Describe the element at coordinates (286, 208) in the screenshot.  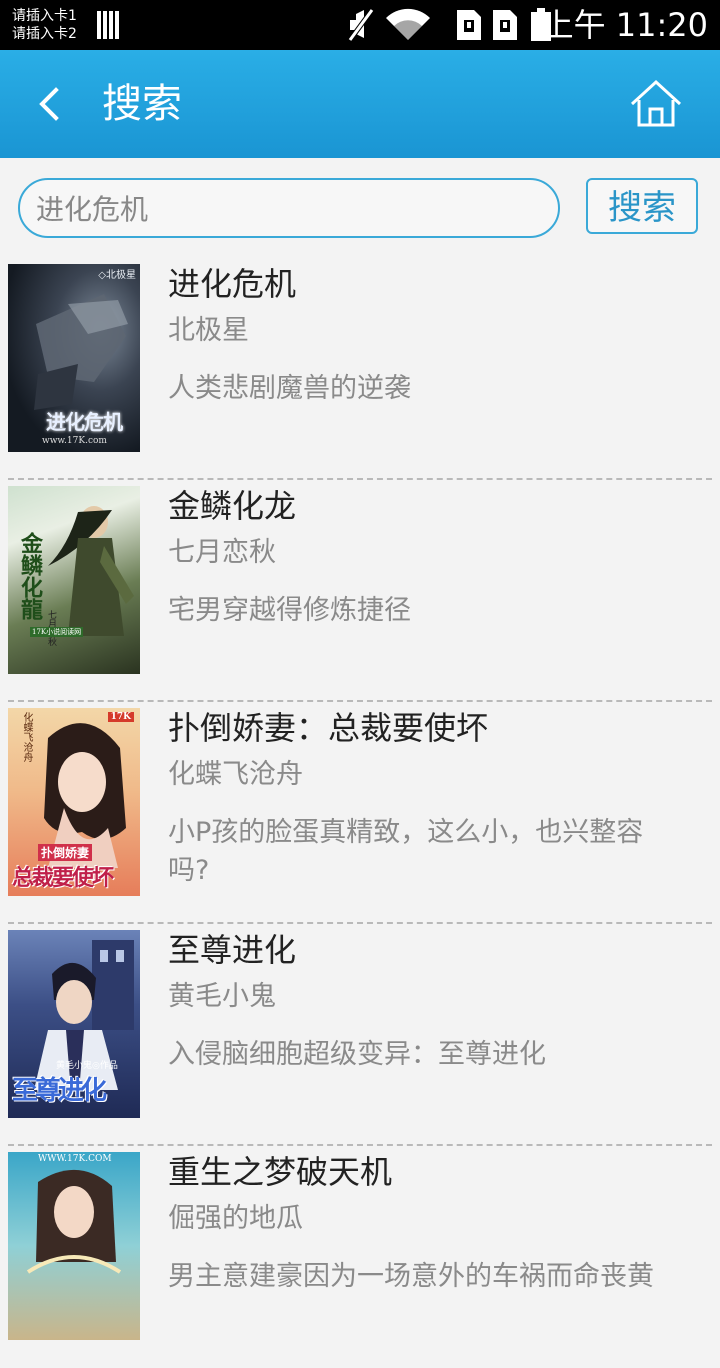
I see `search-input` at that location.